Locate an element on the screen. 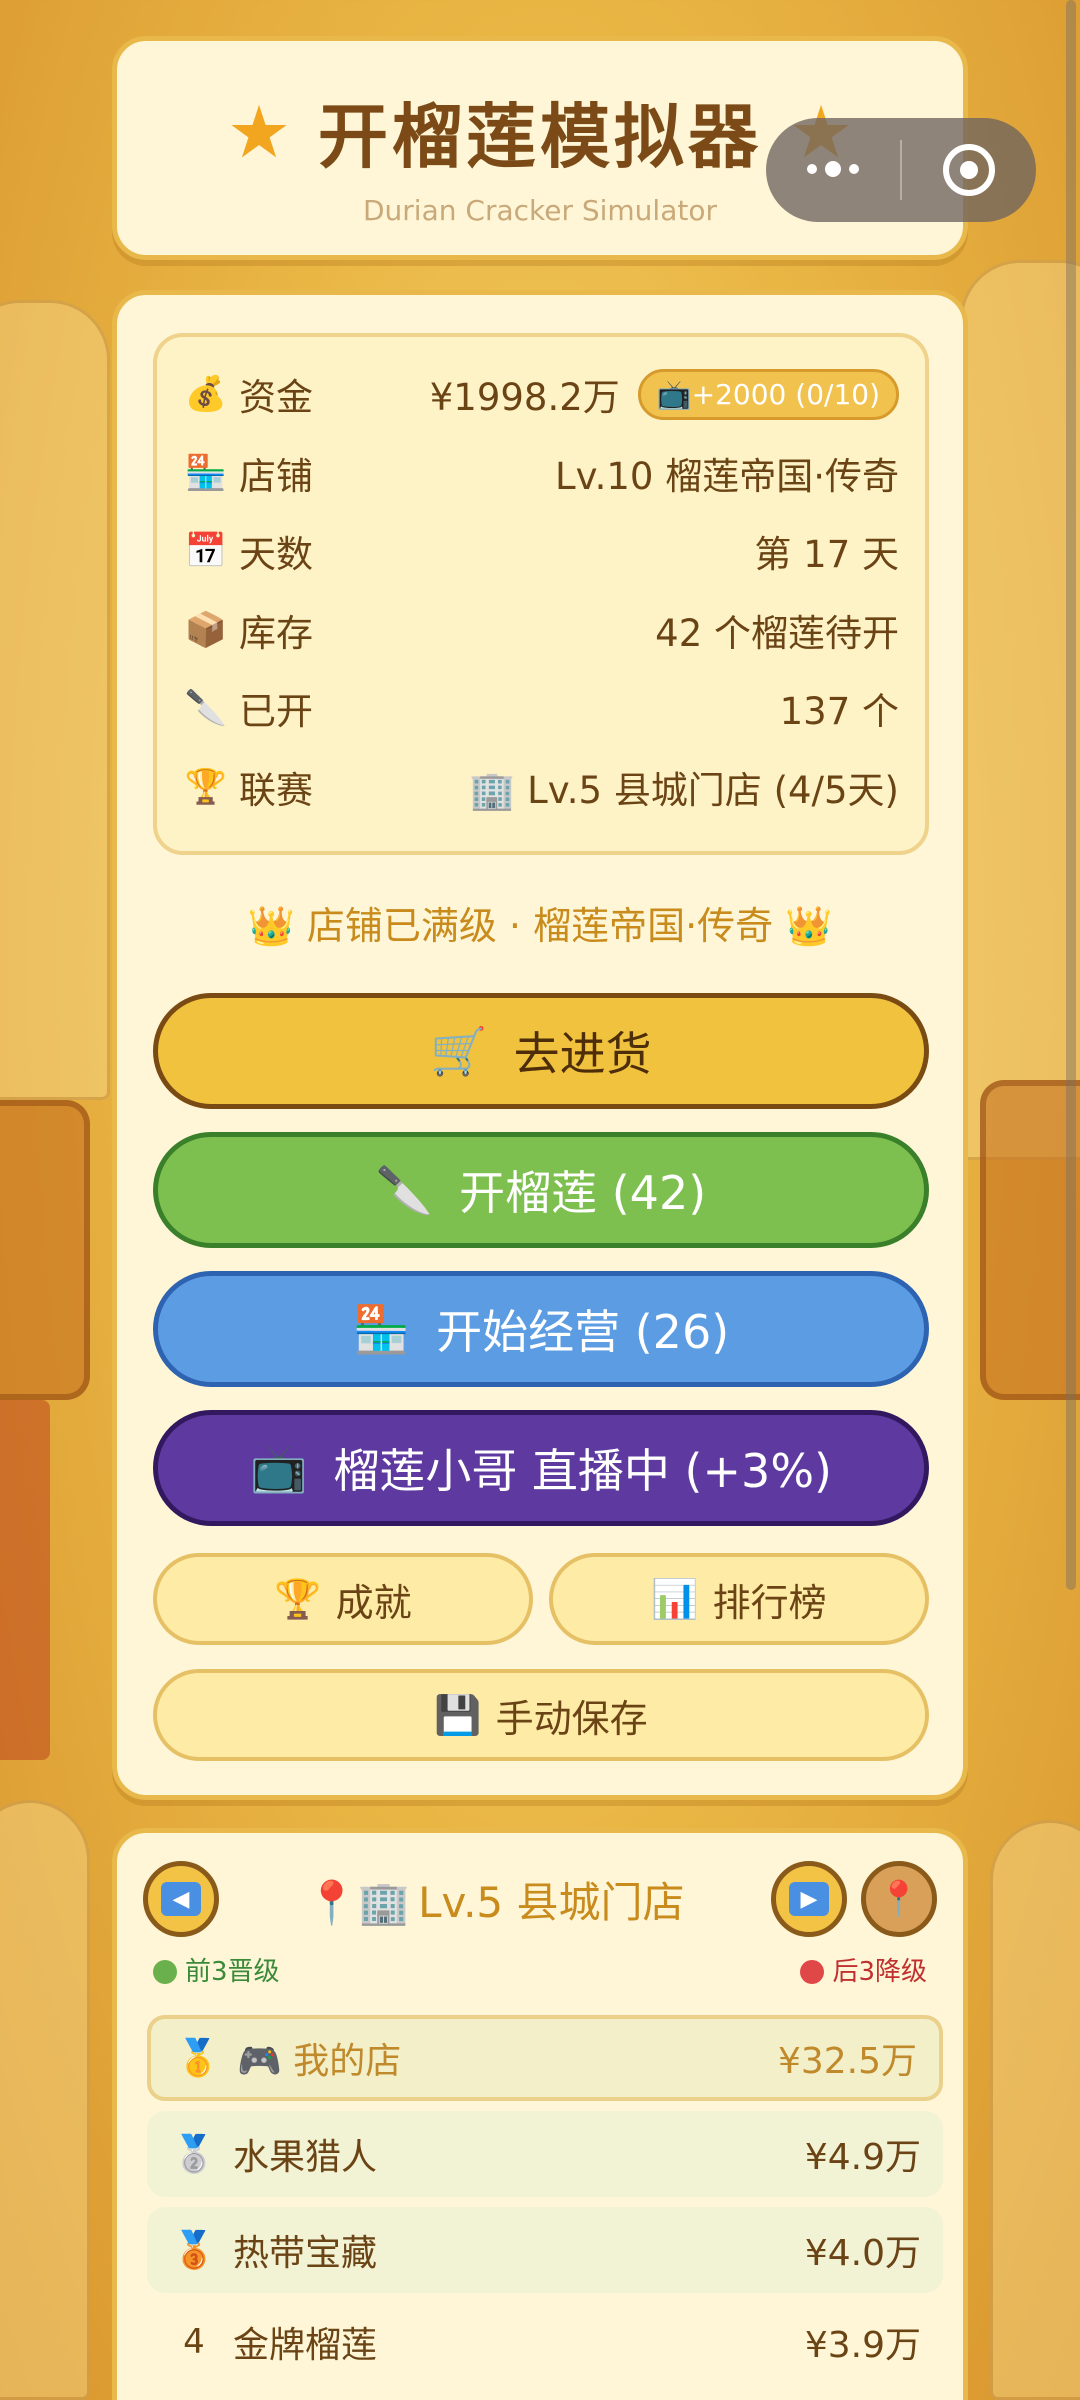 Image resolution: width=1080 pixels, height=2400 pixels. league-notes: 前3晋级 后3降级 is located at coordinates (540, 1969).